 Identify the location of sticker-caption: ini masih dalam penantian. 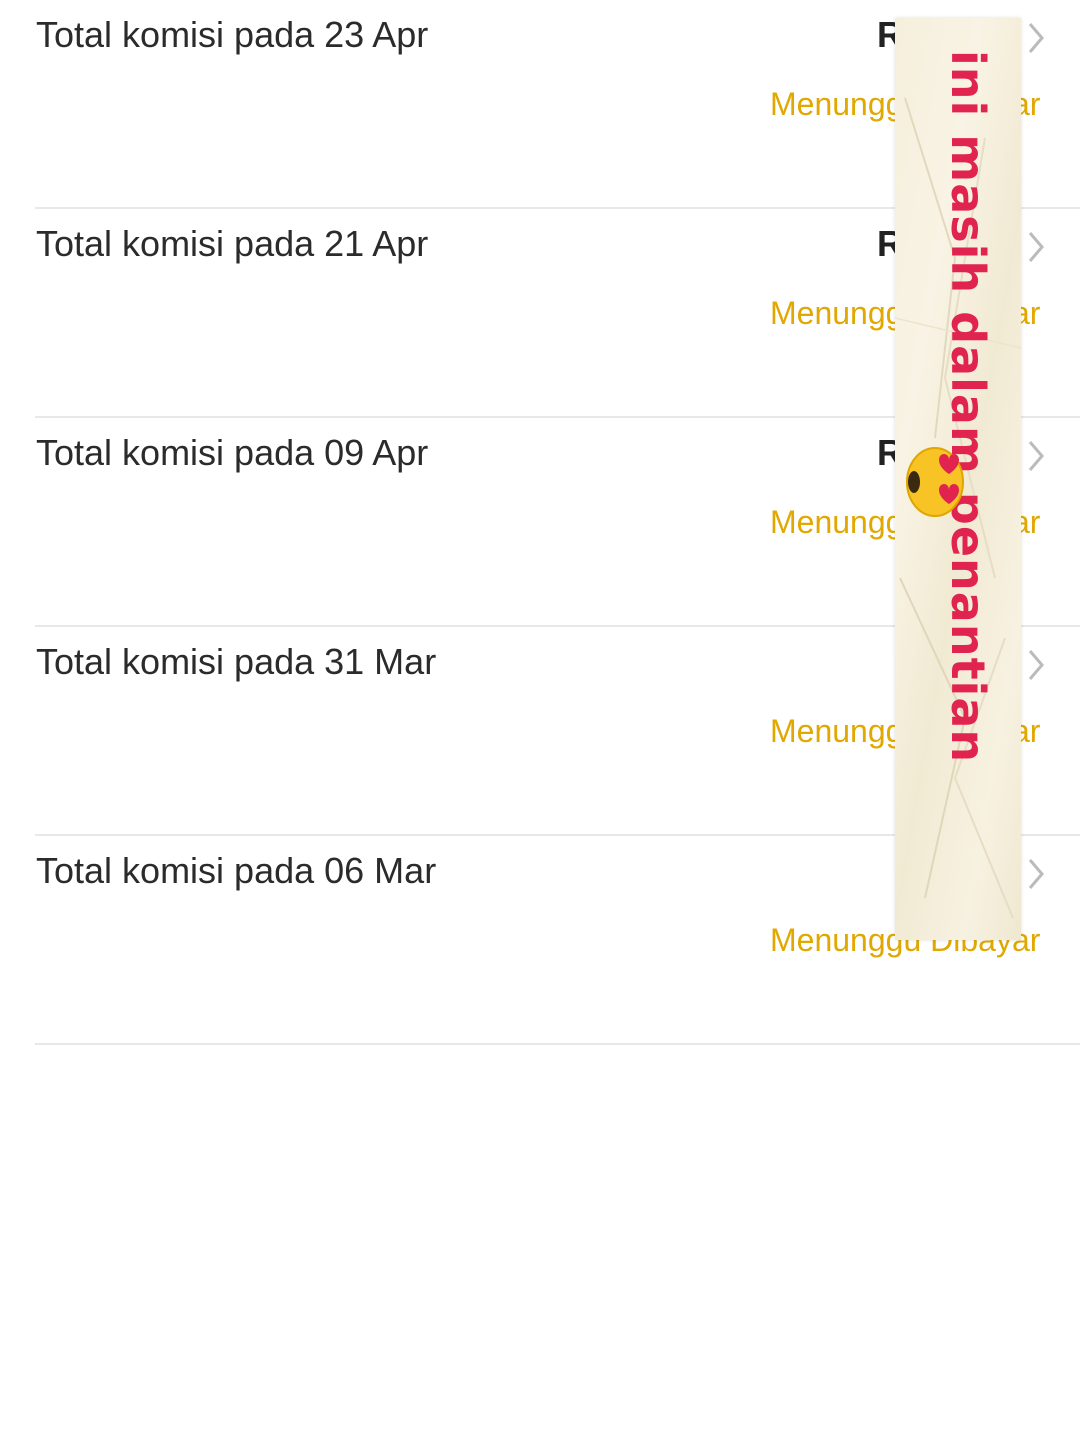
(968, 407).